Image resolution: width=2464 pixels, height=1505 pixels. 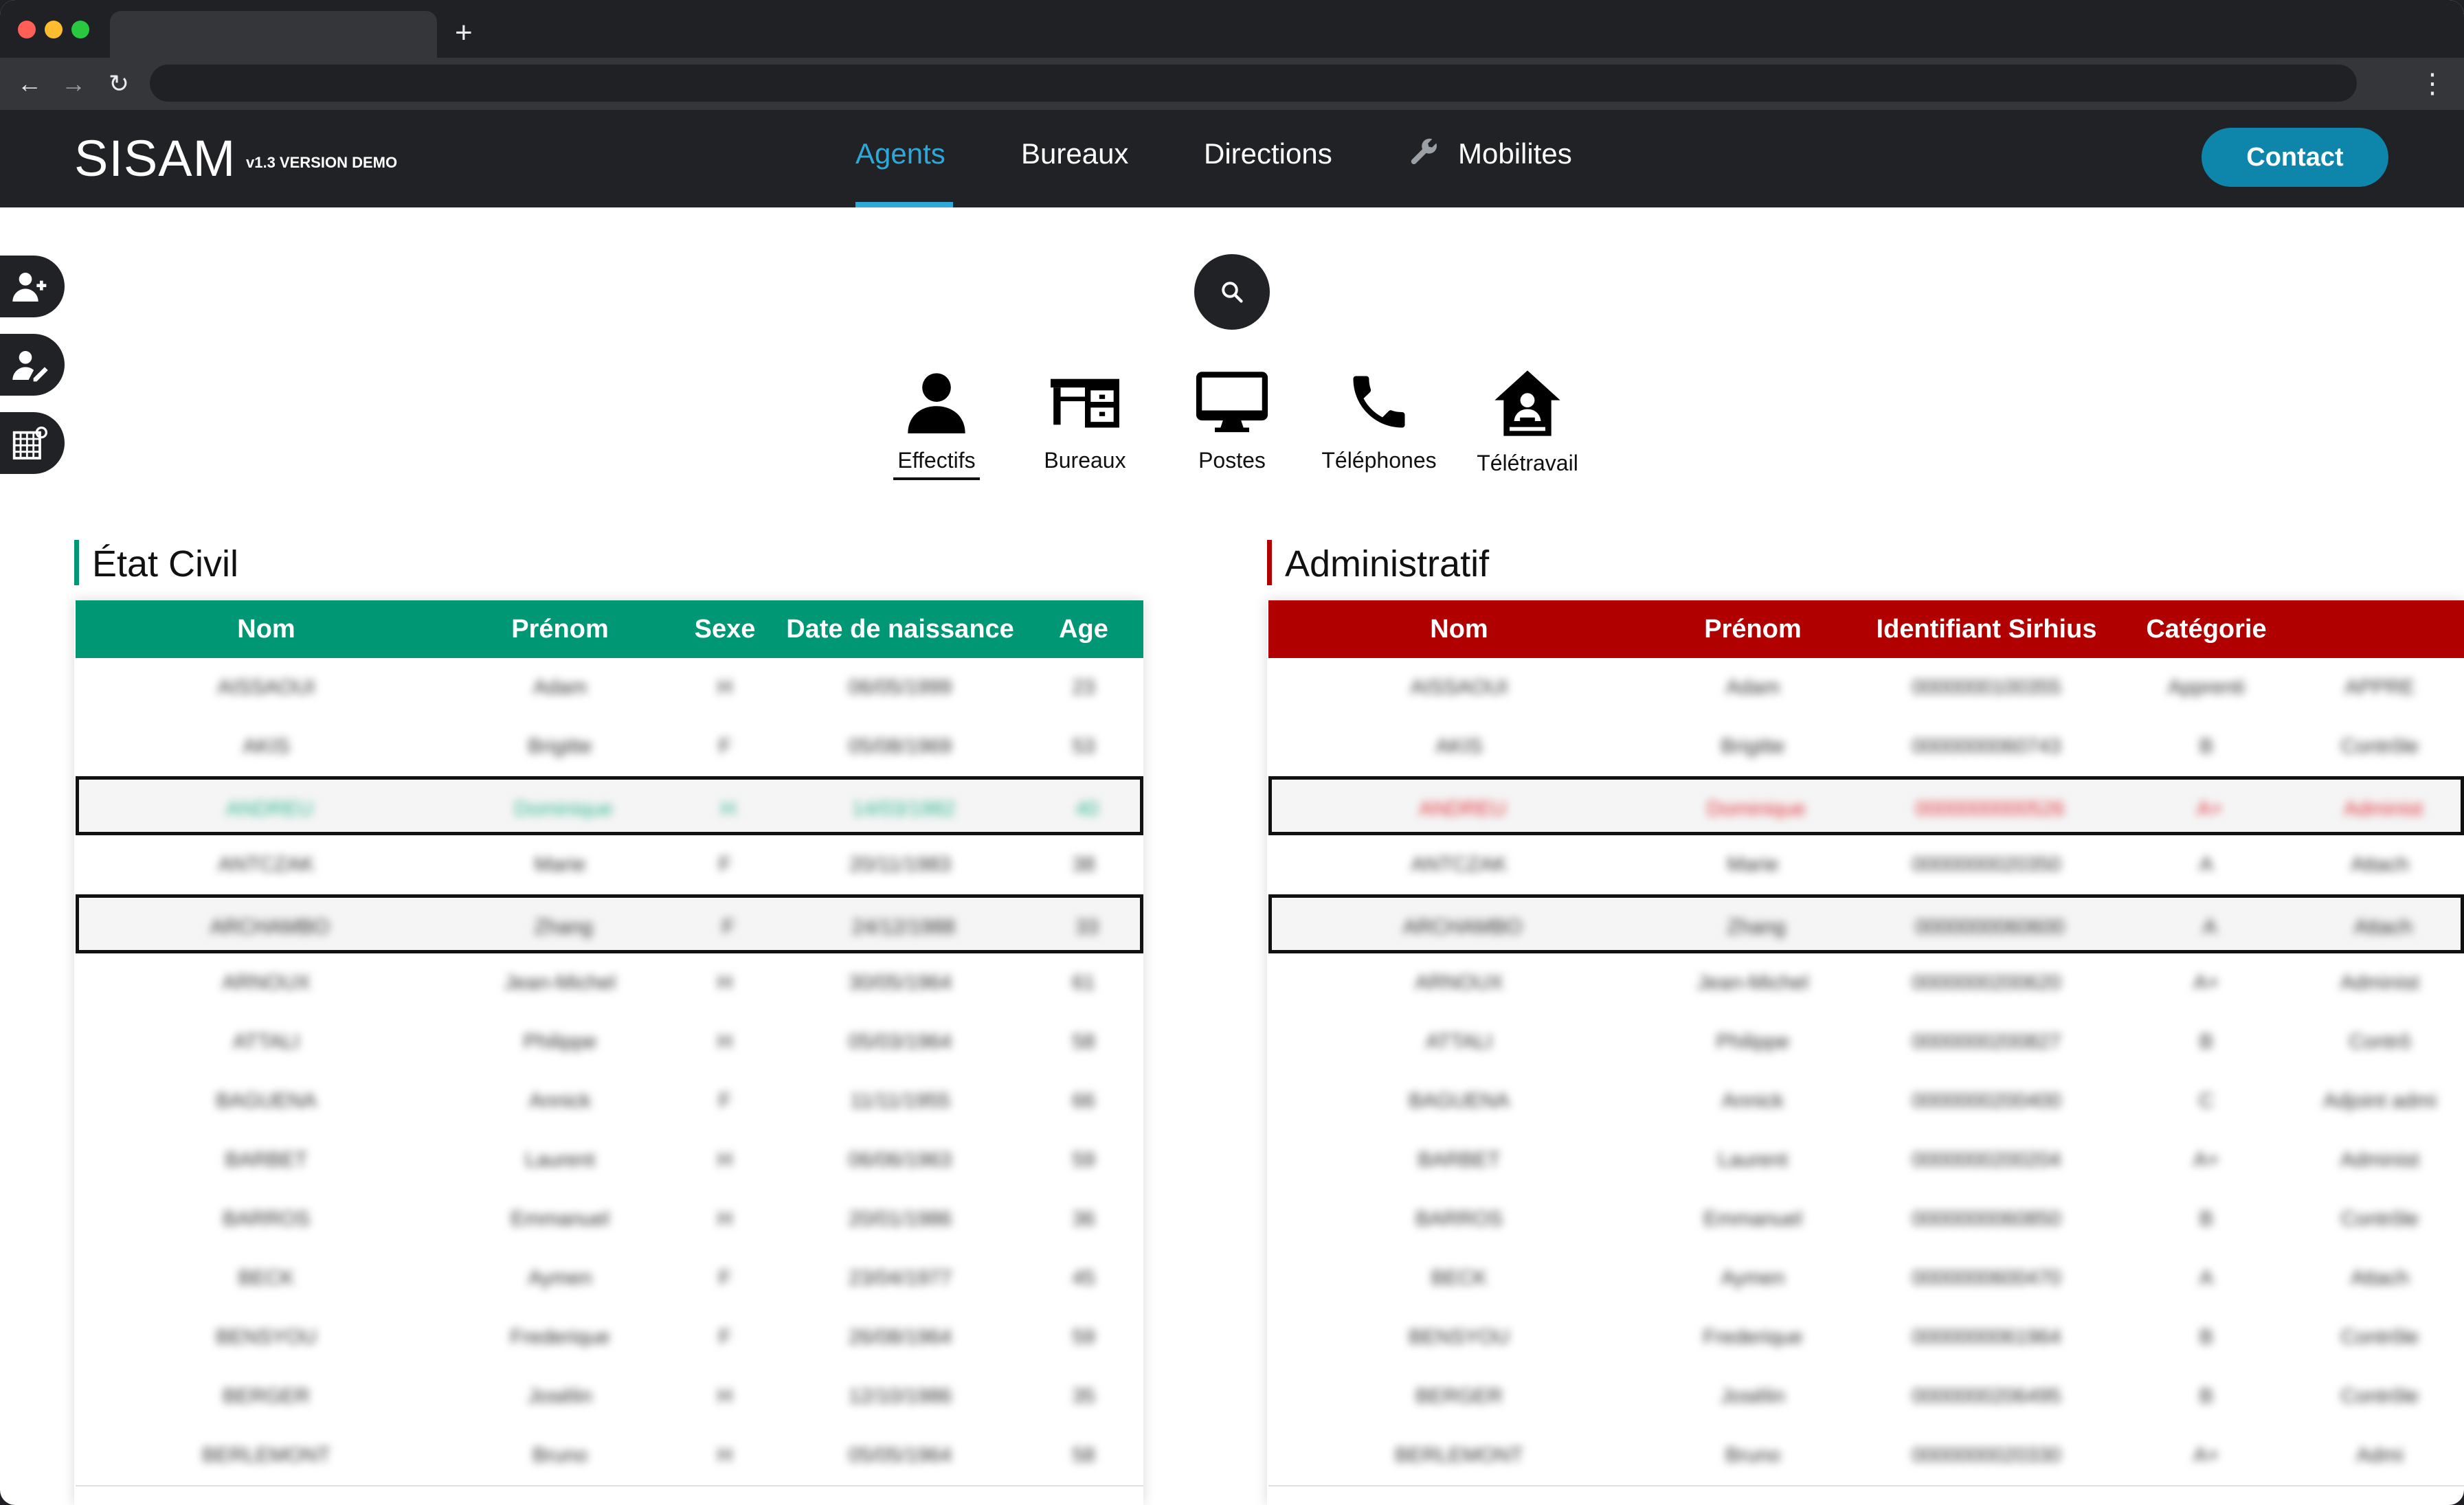 I want to click on table-cell: ANDREU, so click(x=269, y=808).